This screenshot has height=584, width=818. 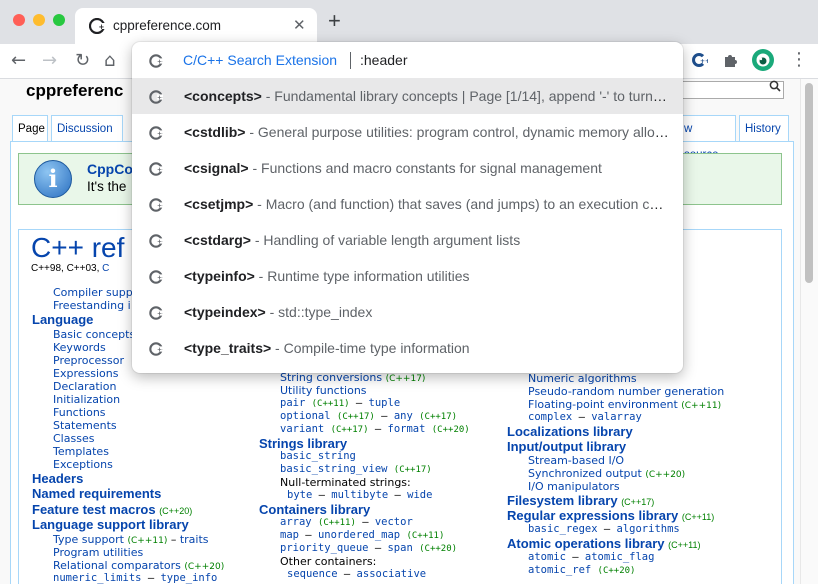 I want to click on index-link: numeric_limits, so click(x=97, y=578).